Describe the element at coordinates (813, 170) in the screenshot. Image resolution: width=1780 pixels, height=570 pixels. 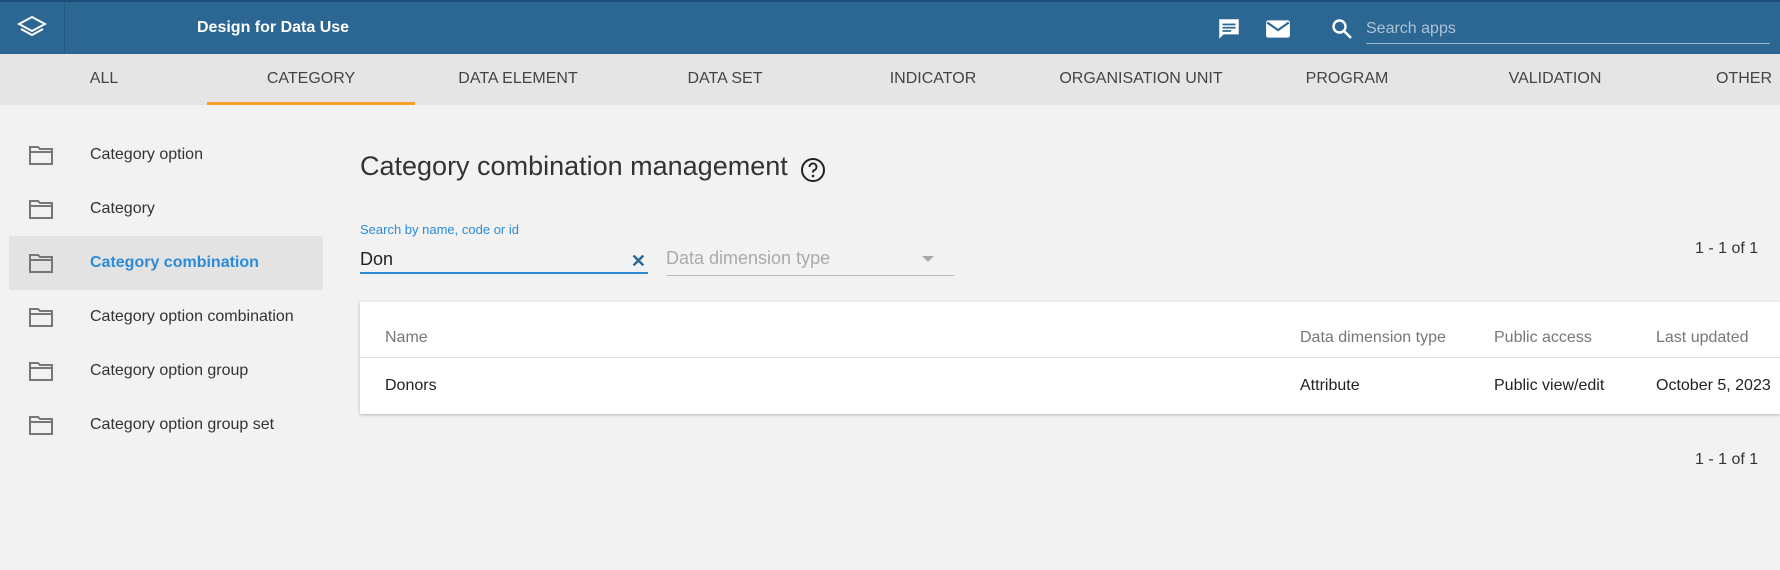
I see `help-icon` at that location.